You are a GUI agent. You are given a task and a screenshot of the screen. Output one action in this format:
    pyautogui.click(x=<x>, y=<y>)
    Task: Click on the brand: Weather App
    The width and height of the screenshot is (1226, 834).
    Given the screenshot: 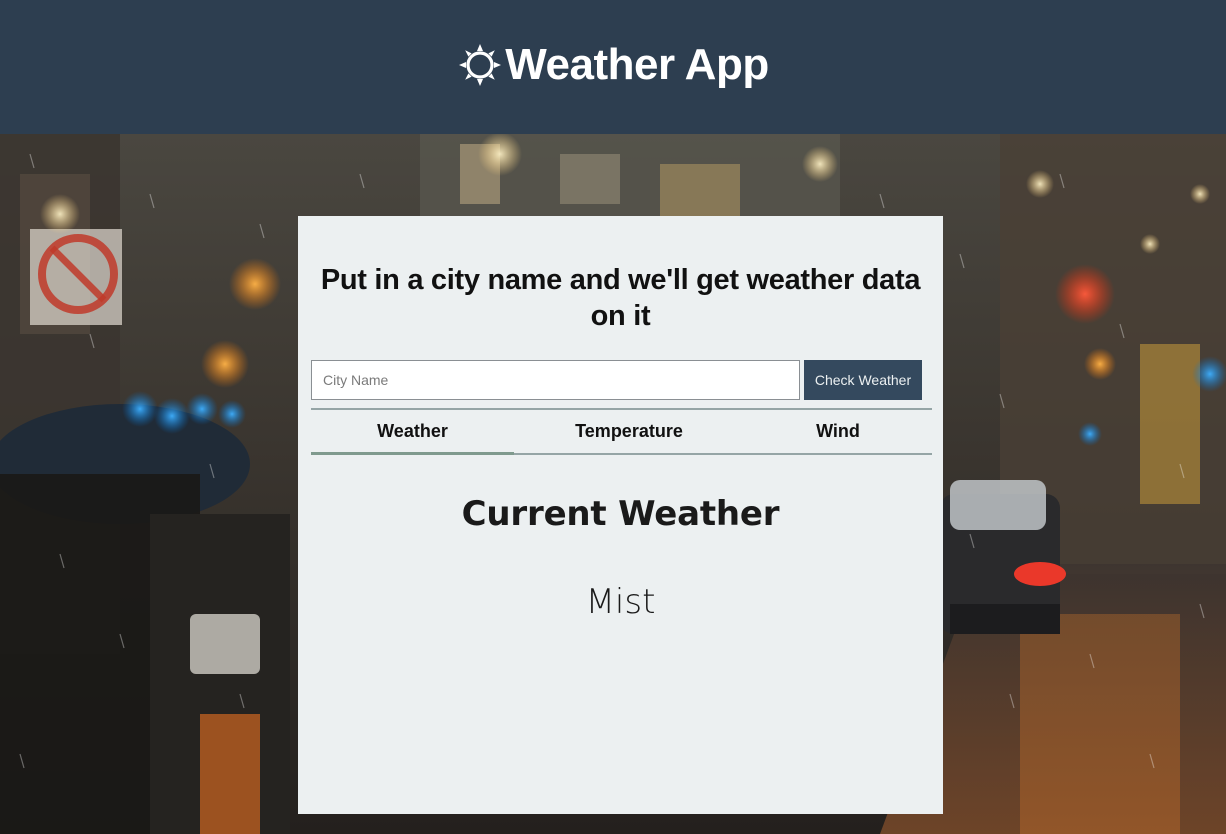 What is the action you would take?
    pyautogui.click(x=613, y=65)
    